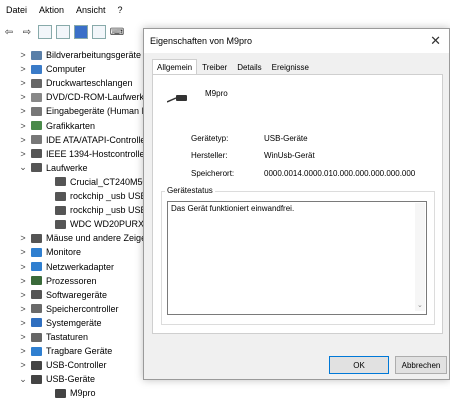 This screenshot has height=400, width=450. Describe the element at coordinates (249, 67) in the screenshot. I see `tab-details: Details` at that location.